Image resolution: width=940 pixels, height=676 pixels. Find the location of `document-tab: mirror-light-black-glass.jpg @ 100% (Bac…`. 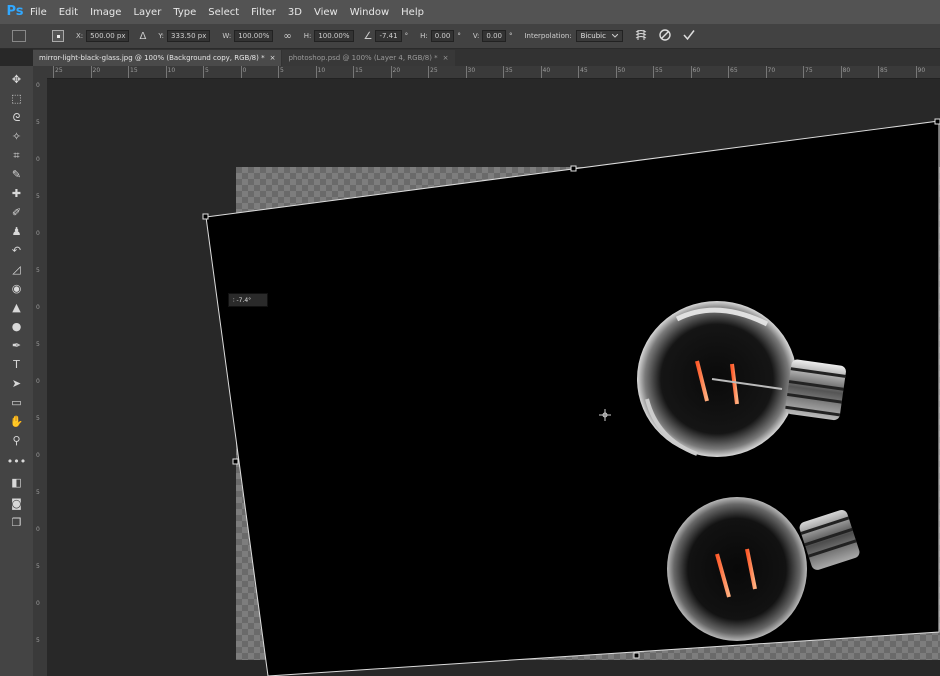

document-tab: mirror-light-black-glass.jpg @ 100% (Bac… is located at coordinates (157, 58).